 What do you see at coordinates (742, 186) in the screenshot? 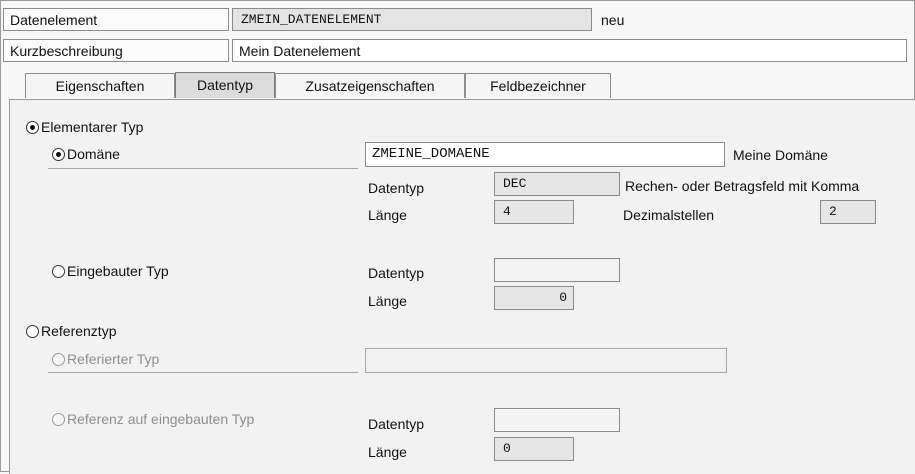
I see `dom-datentyp-description: Rechen- oder Betragsfeld mit Komma` at bounding box center [742, 186].